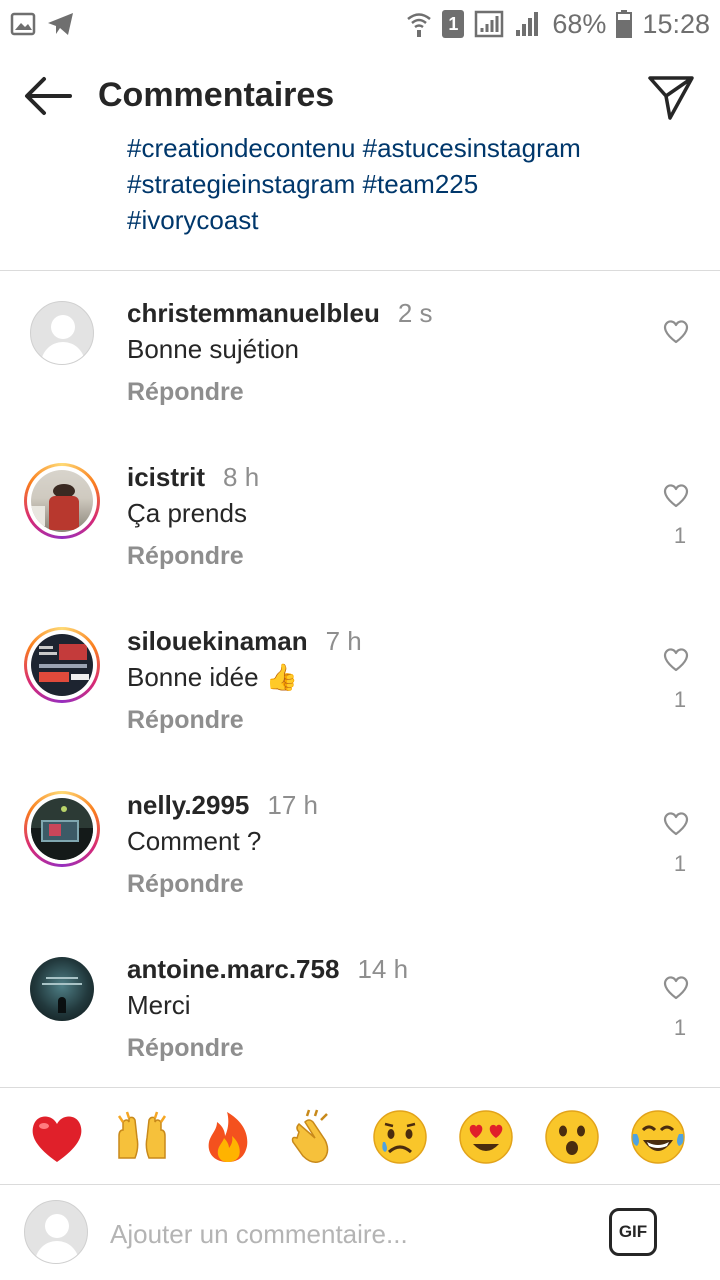  Describe the element at coordinates (193, 677) in the screenshot. I see `comment-text: Bonne idée` at that location.